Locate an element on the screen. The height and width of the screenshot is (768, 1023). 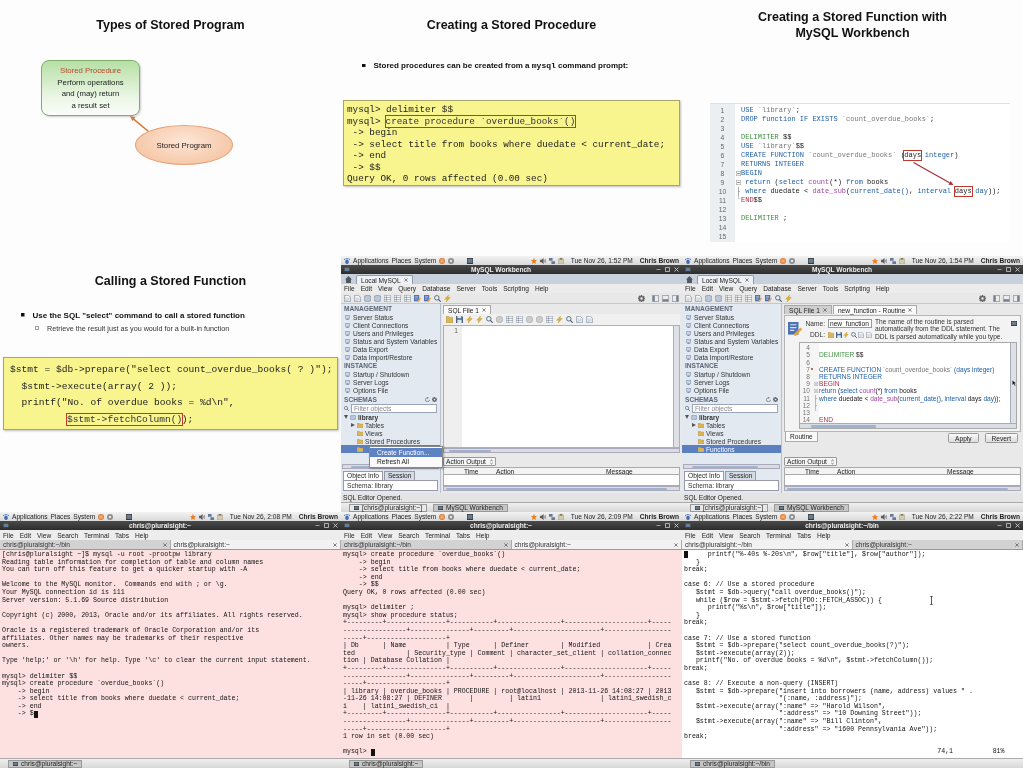
expand-arrow-icon is located at coordinates (694, 425).